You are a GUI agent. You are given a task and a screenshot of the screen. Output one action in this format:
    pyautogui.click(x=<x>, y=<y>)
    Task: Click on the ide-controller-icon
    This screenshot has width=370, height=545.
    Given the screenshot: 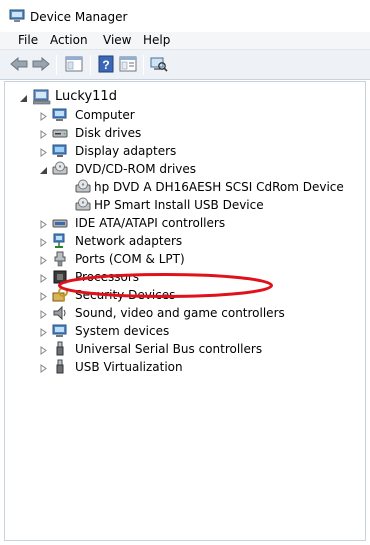 What is the action you would take?
    pyautogui.click(x=60, y=223)
    